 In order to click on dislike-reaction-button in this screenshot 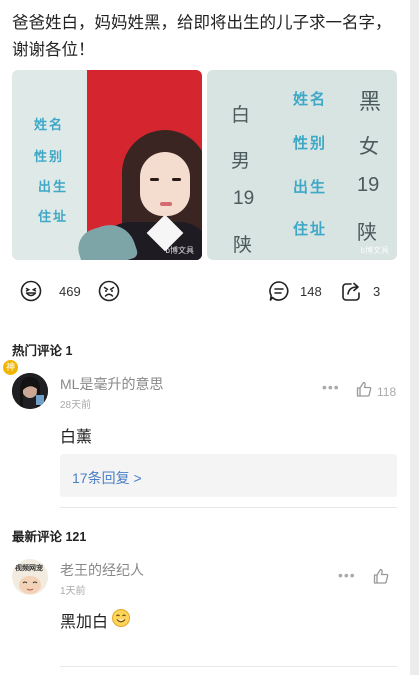, I will do `click(109, 291)`.